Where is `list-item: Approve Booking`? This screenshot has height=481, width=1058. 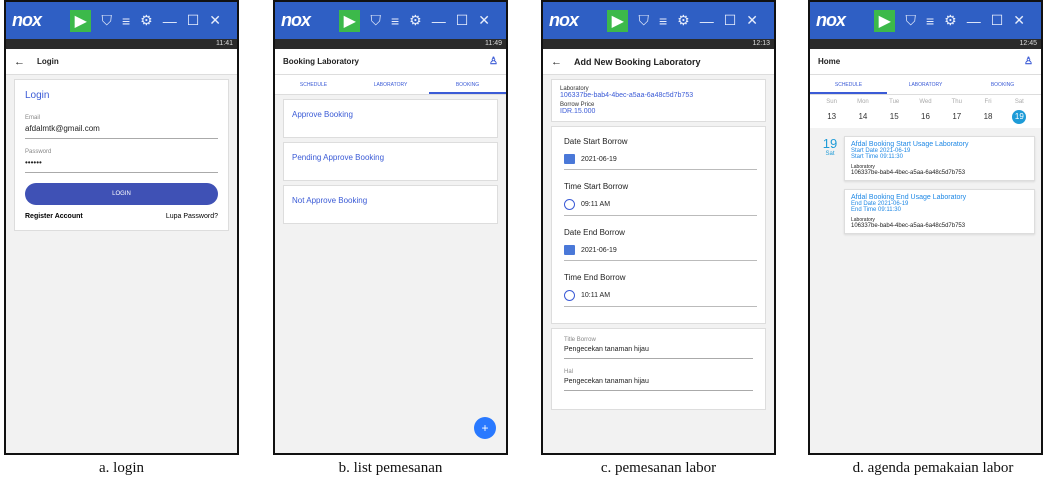 list-item: Approve Booking is located at coordinates (390, 118).